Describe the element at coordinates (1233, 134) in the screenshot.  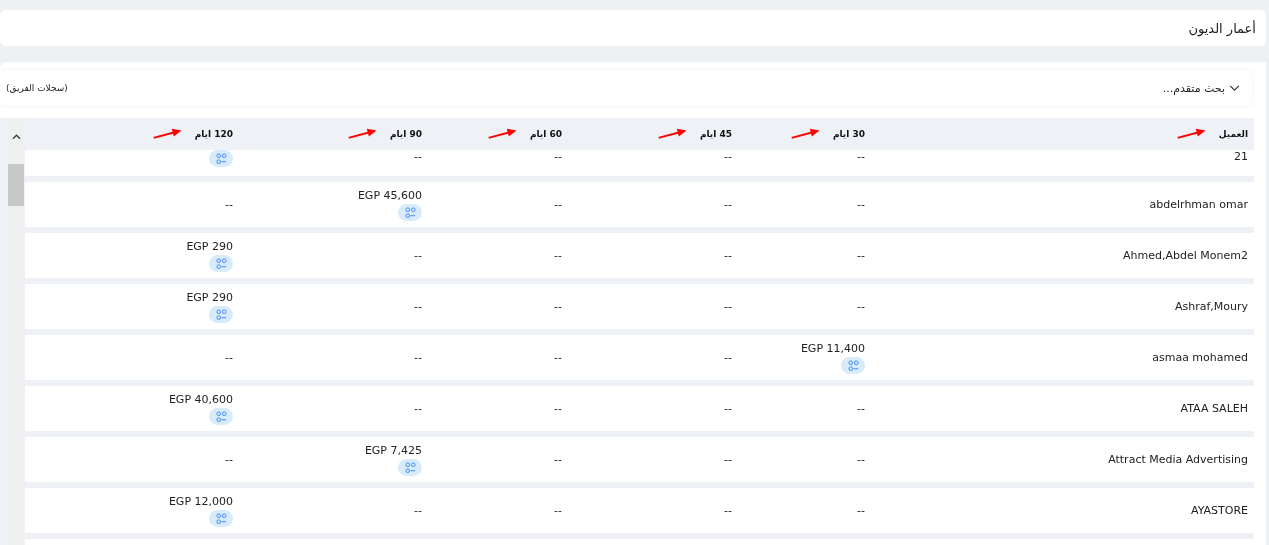
I see `column-header: العميل` at that location.